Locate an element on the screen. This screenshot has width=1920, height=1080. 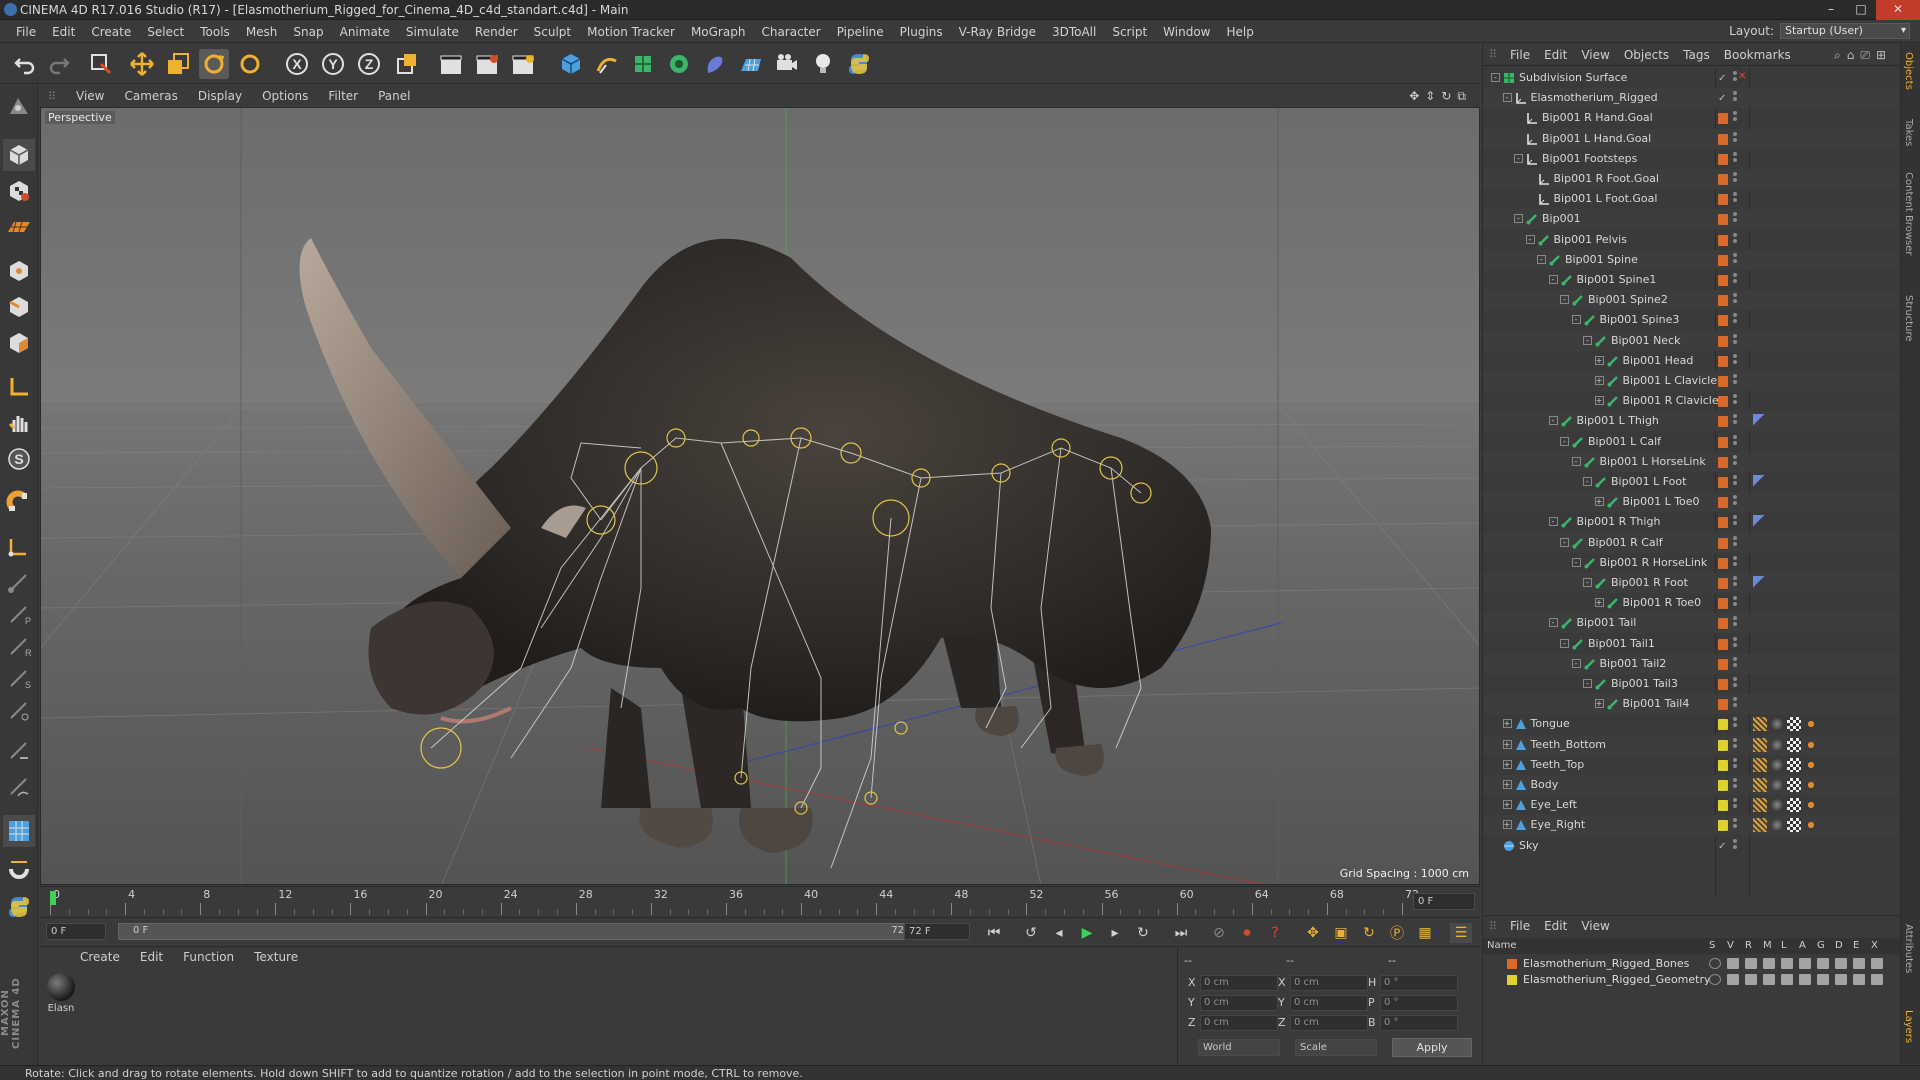
object-name: Bip001 L Clavicle is located at coordinates (1670, 380).